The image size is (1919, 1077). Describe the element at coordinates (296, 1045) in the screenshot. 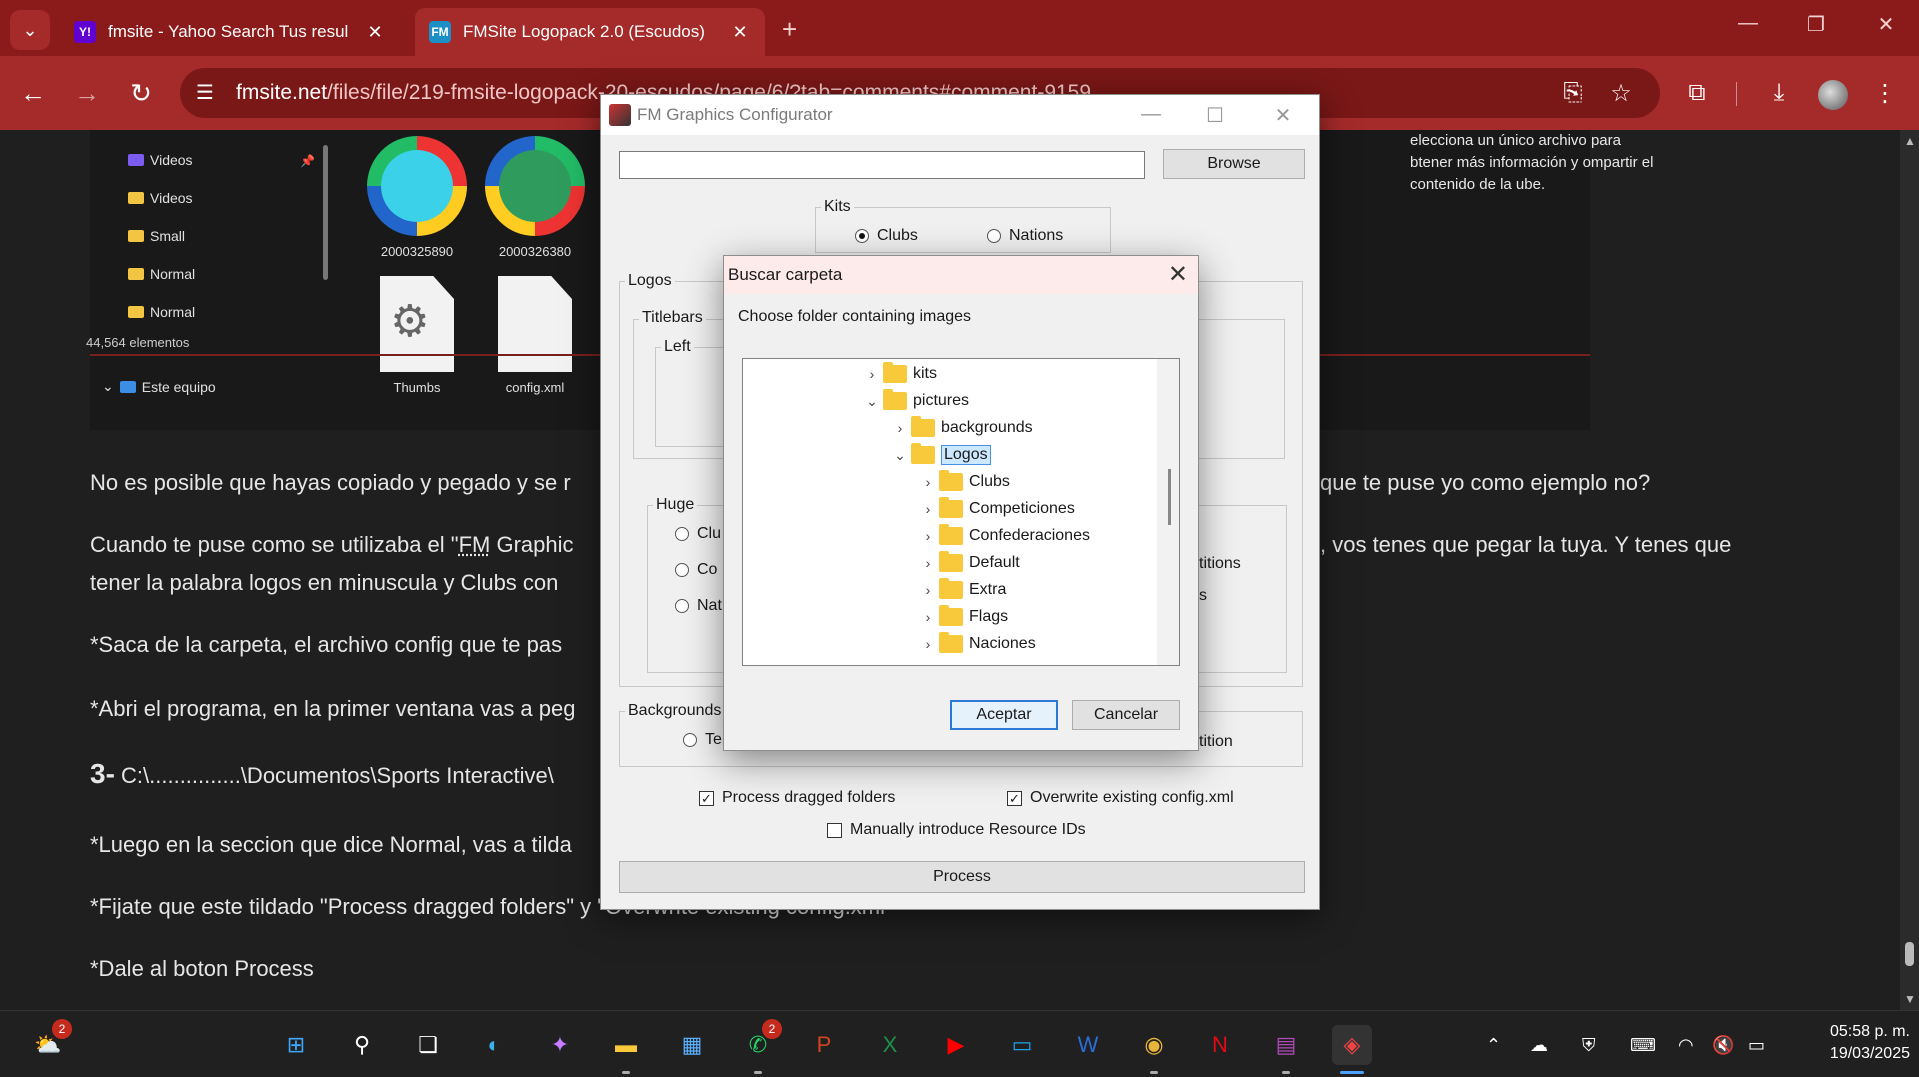

I see `start-button: ⊞` at that location.